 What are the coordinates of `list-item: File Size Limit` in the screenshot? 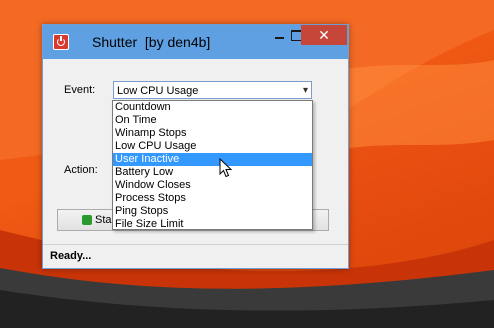 It's located at (212, 224).